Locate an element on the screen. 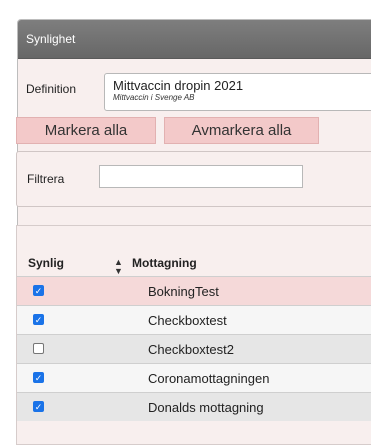 The image size is (371, 445). table-row: ✓ Coronamottagningen is located at coordinates (194, 377).